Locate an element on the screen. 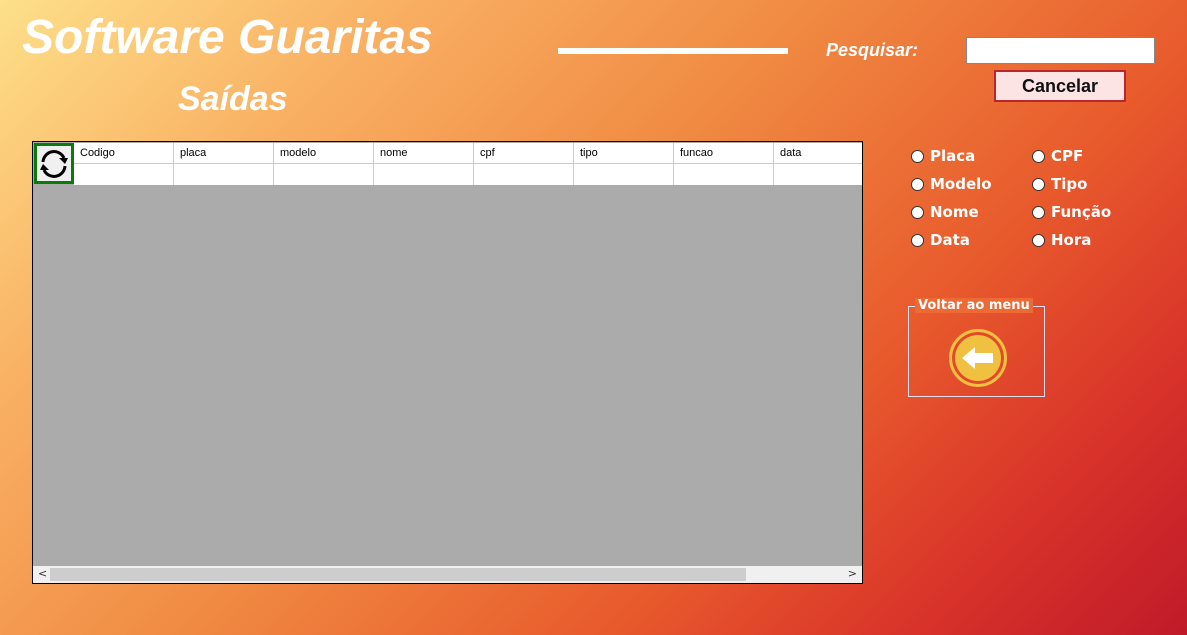  radio-cpf: CPF is located at coordinates (1057, 156).